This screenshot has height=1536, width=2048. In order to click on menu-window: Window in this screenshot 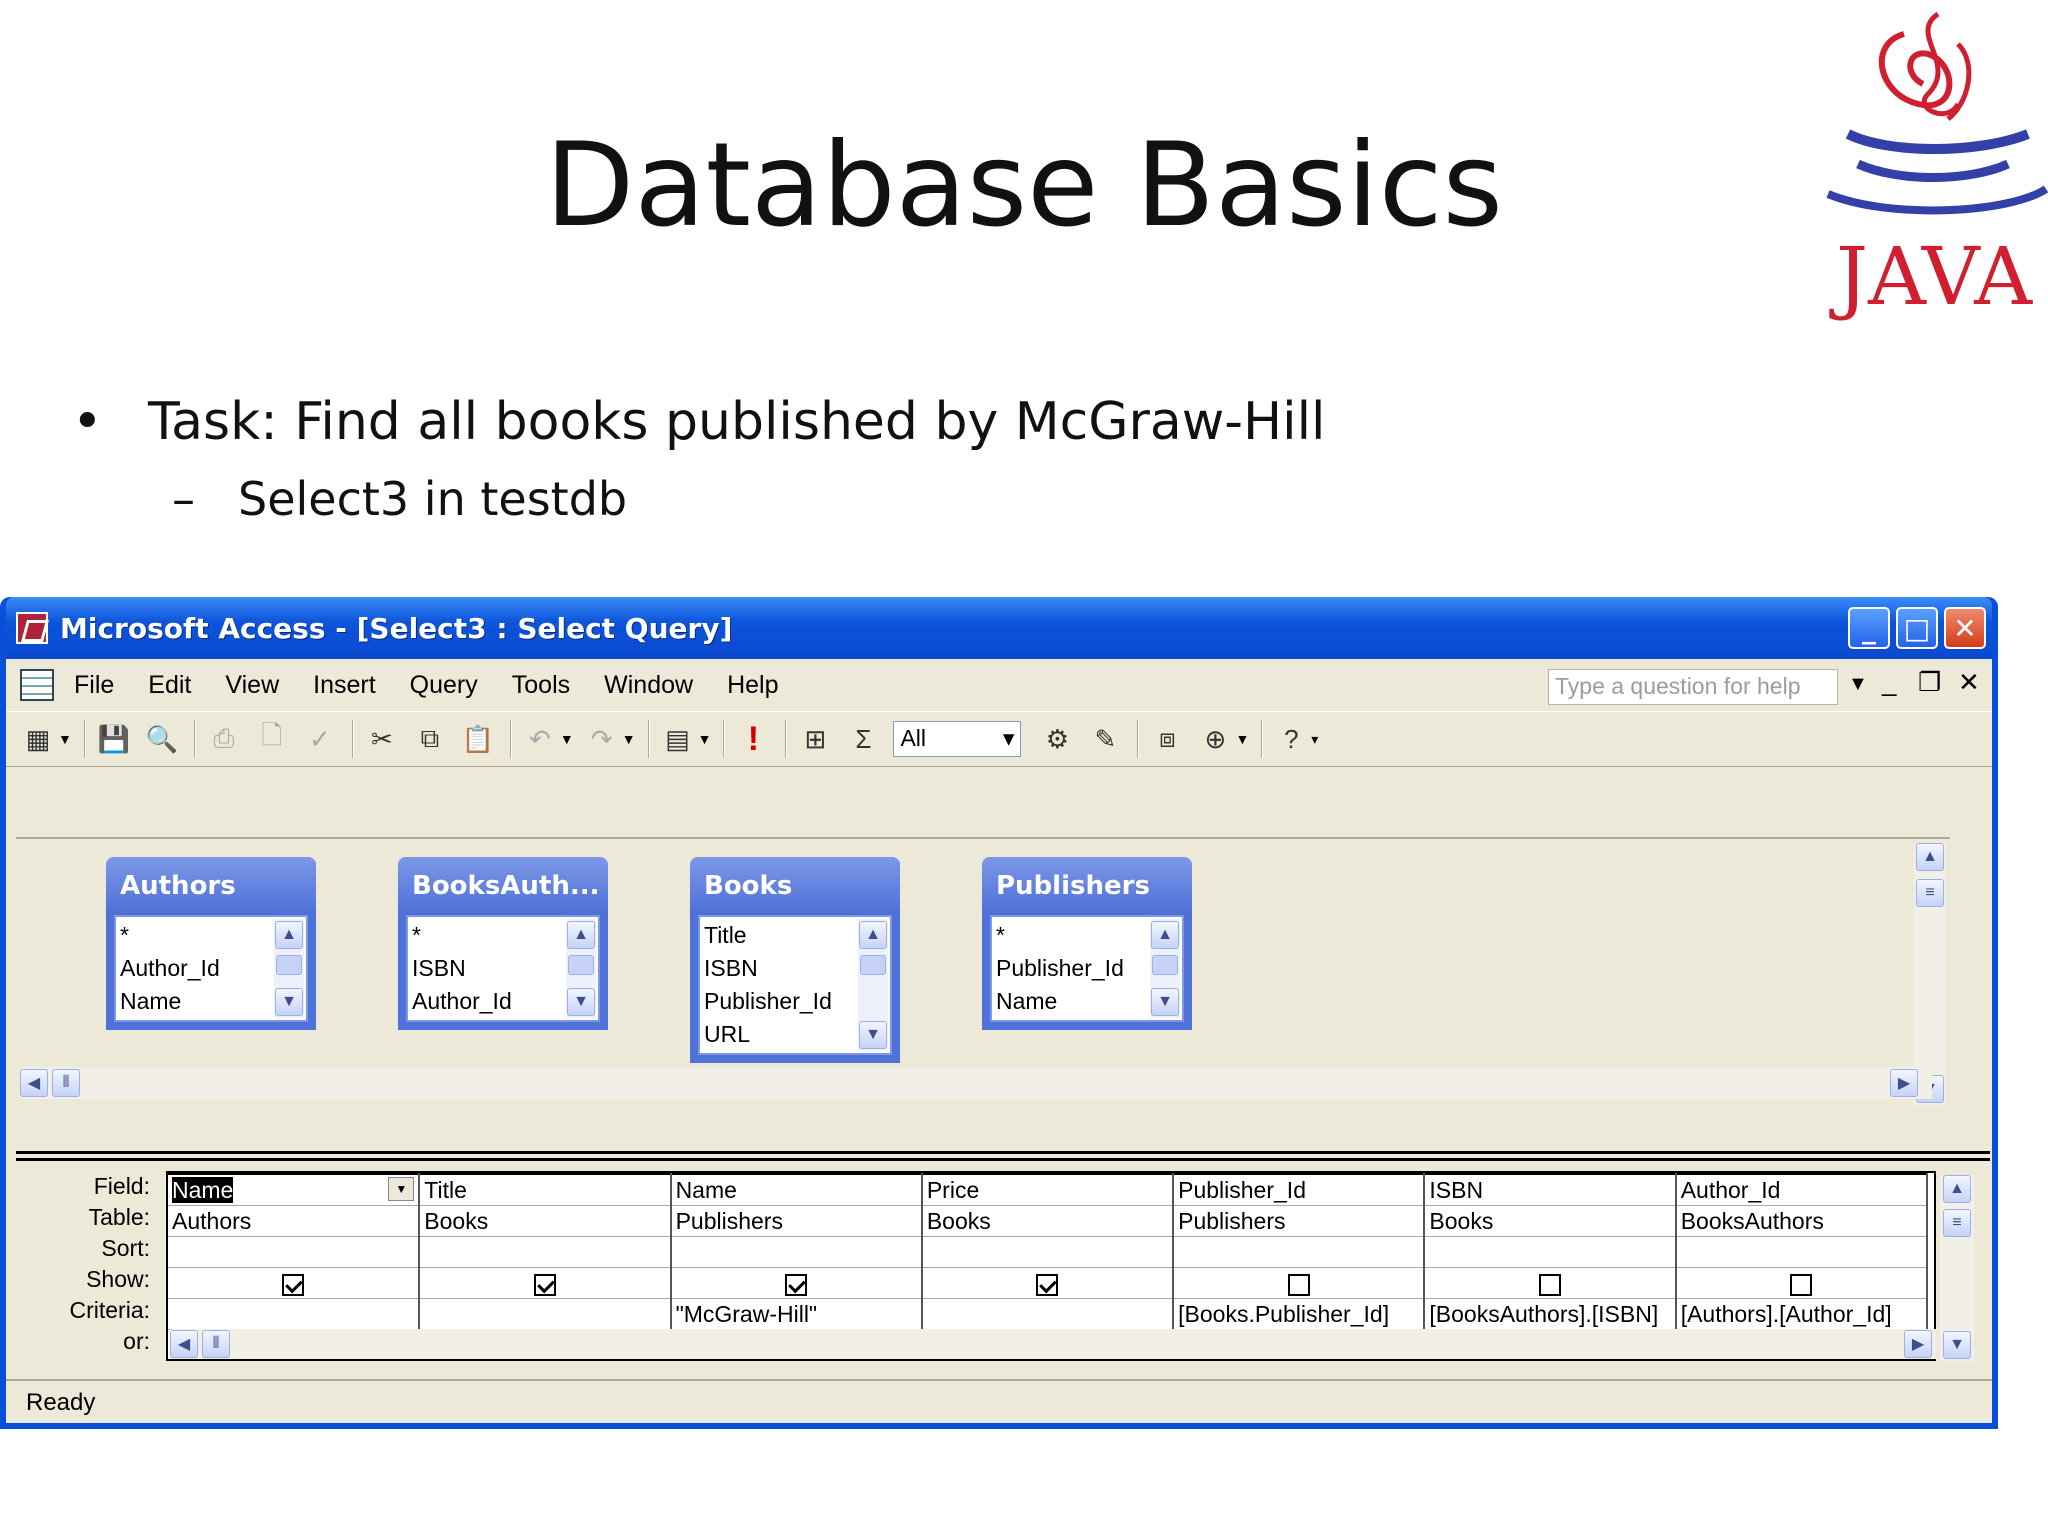, I will do `click(648, 685)`.